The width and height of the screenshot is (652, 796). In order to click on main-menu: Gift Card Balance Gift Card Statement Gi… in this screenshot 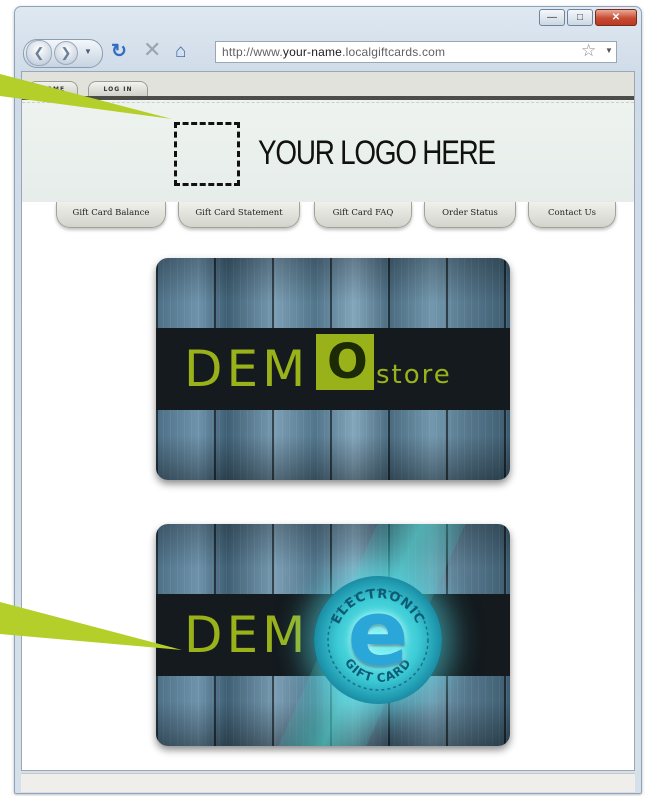, I will do `click(328, 219)`.